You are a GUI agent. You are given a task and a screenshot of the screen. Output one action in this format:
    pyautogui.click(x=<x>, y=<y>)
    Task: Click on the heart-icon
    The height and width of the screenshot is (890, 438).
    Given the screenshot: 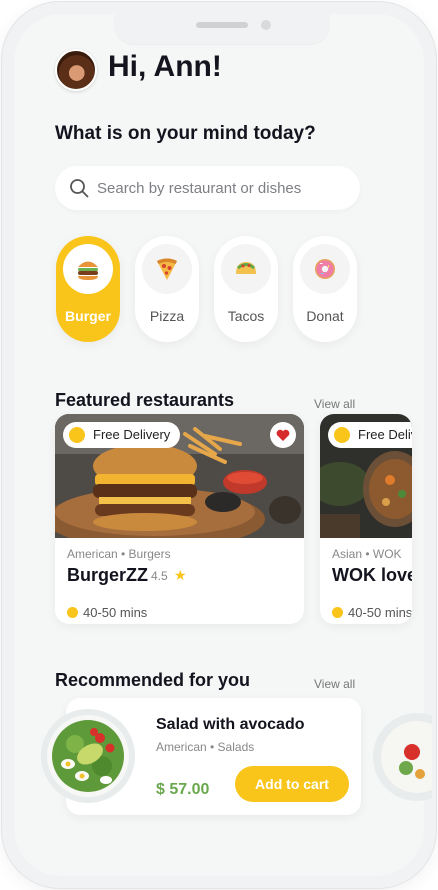 What is the action you would take?
    pyautogui.click(x=283, y=435)
    